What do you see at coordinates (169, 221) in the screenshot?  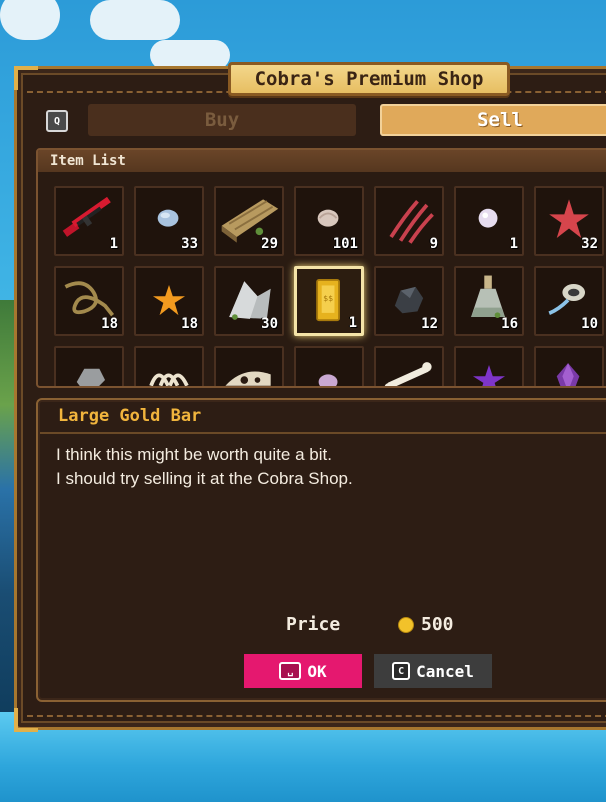 I see `item-slot: 33` at bounding box center [169, 221].